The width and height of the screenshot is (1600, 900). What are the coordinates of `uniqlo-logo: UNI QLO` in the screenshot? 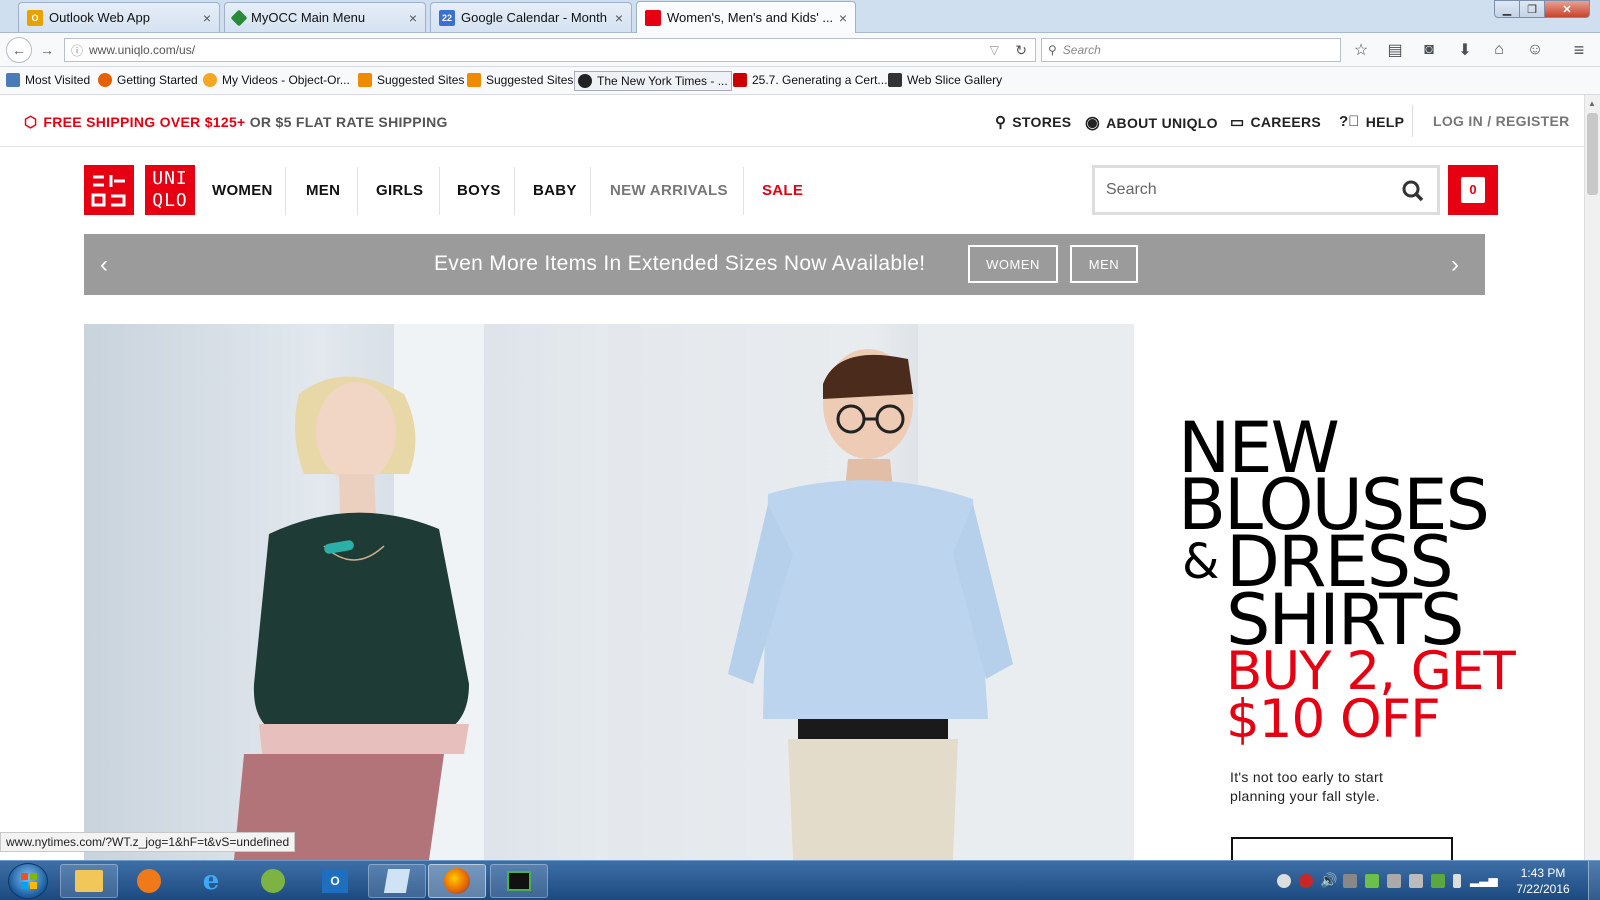 It's located at (170, 190).